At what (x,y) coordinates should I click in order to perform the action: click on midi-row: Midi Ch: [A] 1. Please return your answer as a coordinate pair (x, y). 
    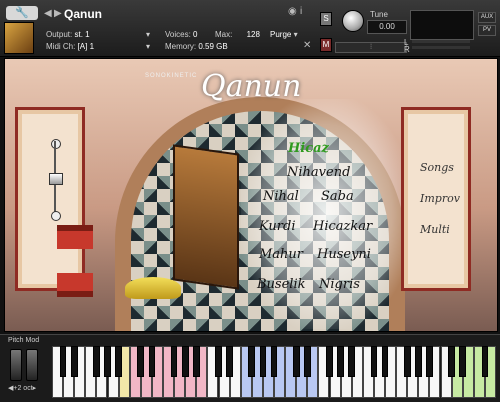
    Looking at the image, I should click on (70, 46).